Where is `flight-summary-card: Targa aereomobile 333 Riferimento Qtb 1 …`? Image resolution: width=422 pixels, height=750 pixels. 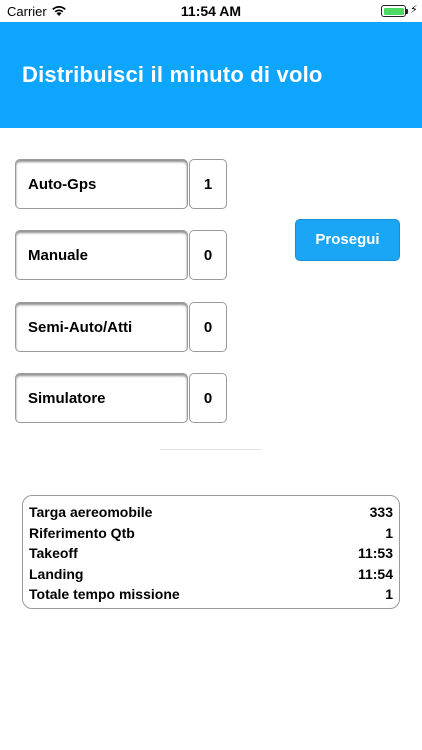 flight-summary-card: Targa aereomobile 333 Riferimento Qtb 1 … is located at coordinates (211, 552).